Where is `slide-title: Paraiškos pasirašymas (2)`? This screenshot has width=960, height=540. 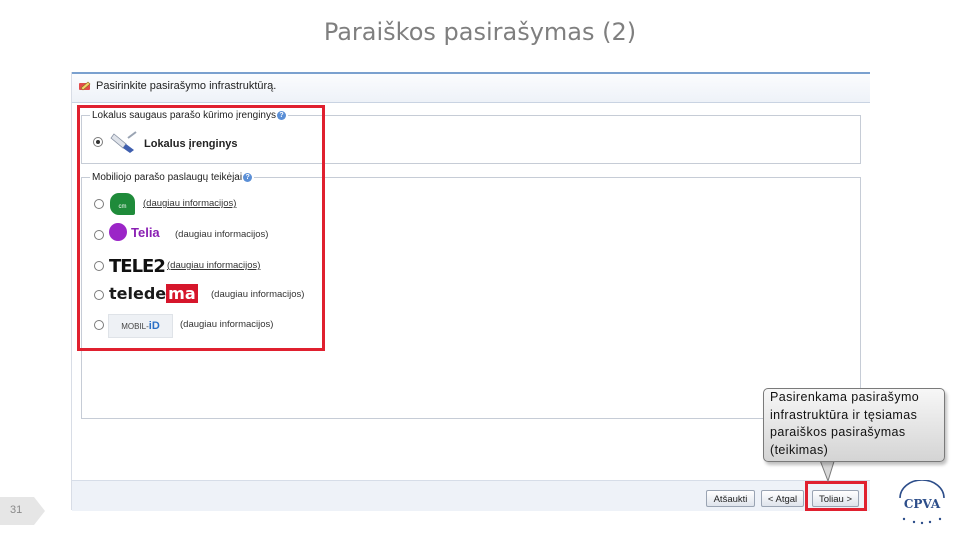 slide-title: Paraiškos pasirašymas (2) is located at coordinates (480, 32).